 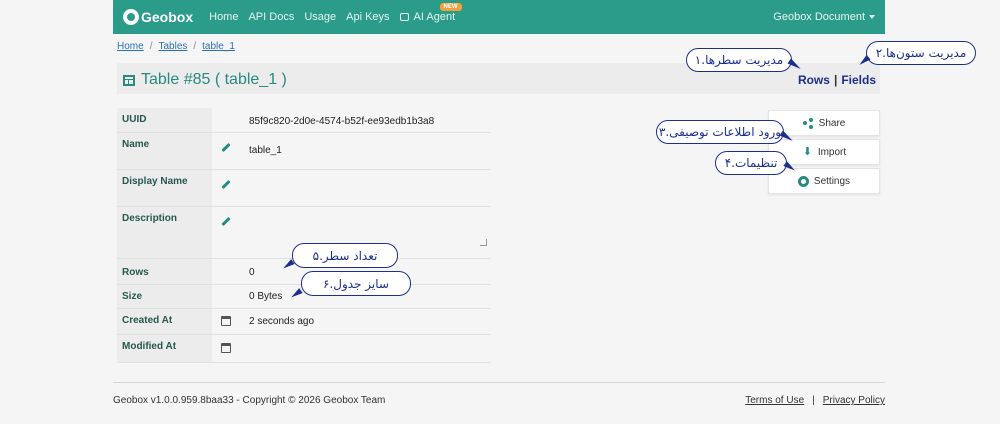 What do you see at coordinates (172, 46) in the screenshot?
I see `breadcrumb-tables: Tables` at bounding box center [172, 46].